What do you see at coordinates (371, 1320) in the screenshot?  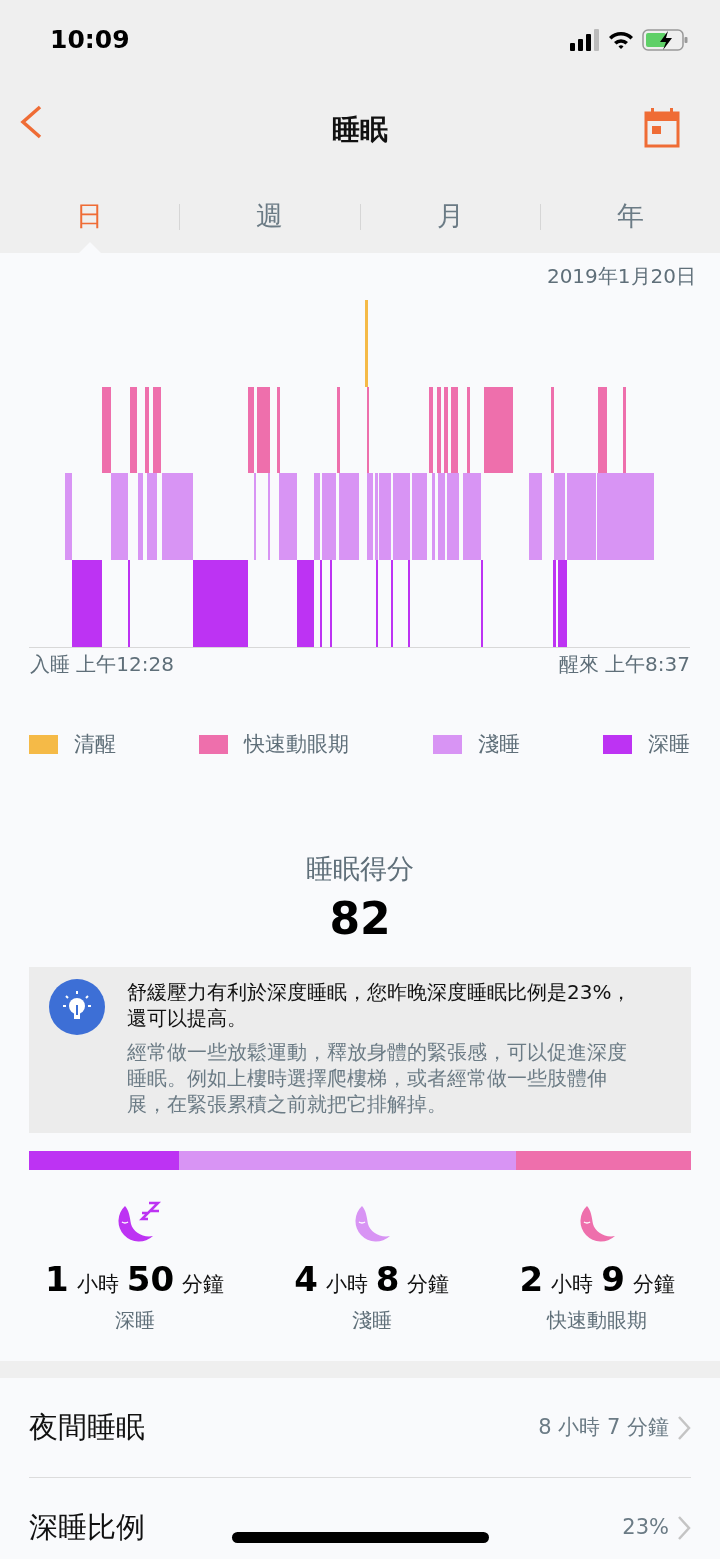 I see `stage-label: 淺睡` at bounding box center [371, 1320].